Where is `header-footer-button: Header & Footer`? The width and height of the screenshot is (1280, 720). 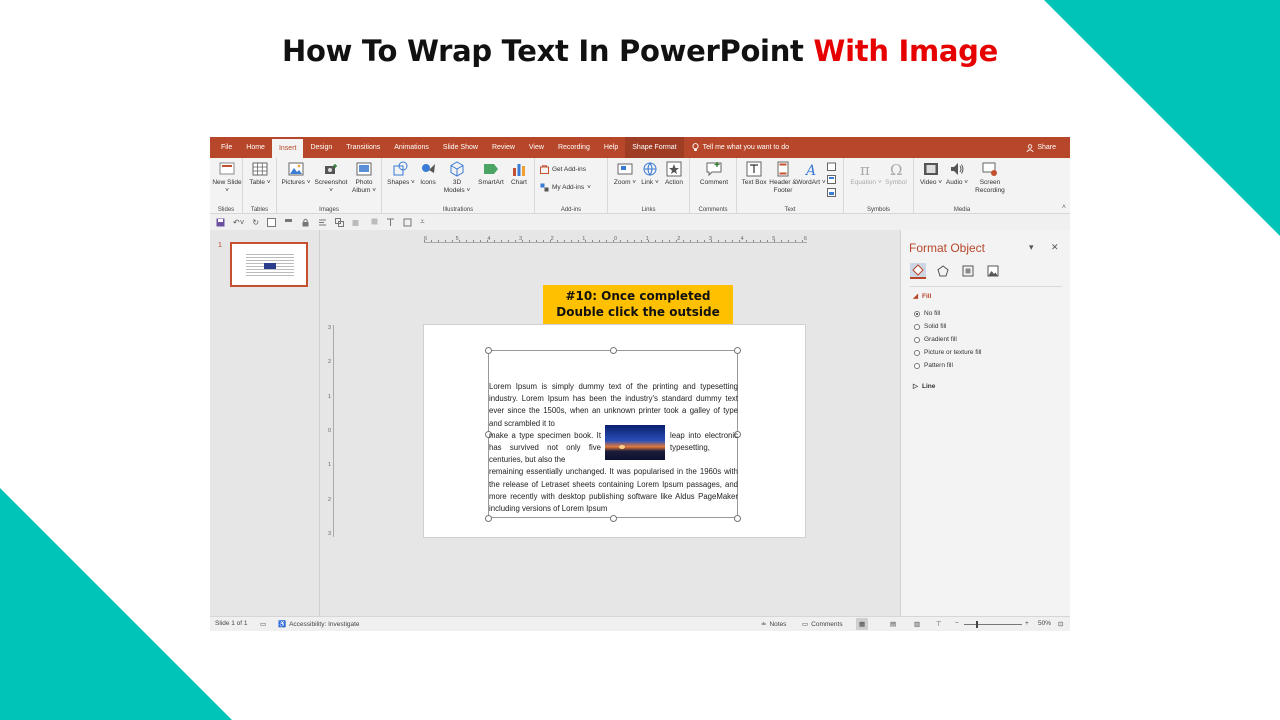
header-footer-button: Header & Footer is located at coordinates (783, 178).